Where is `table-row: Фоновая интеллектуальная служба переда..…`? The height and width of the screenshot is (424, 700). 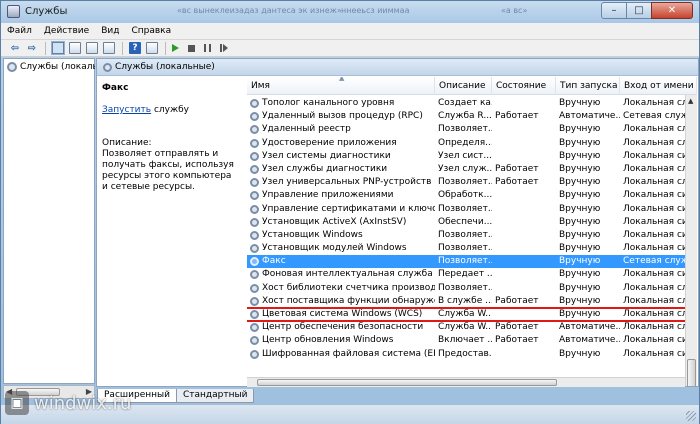
table-row: Фоновая интеллектуальная служба переда..… is located at coordinates (467, 274).